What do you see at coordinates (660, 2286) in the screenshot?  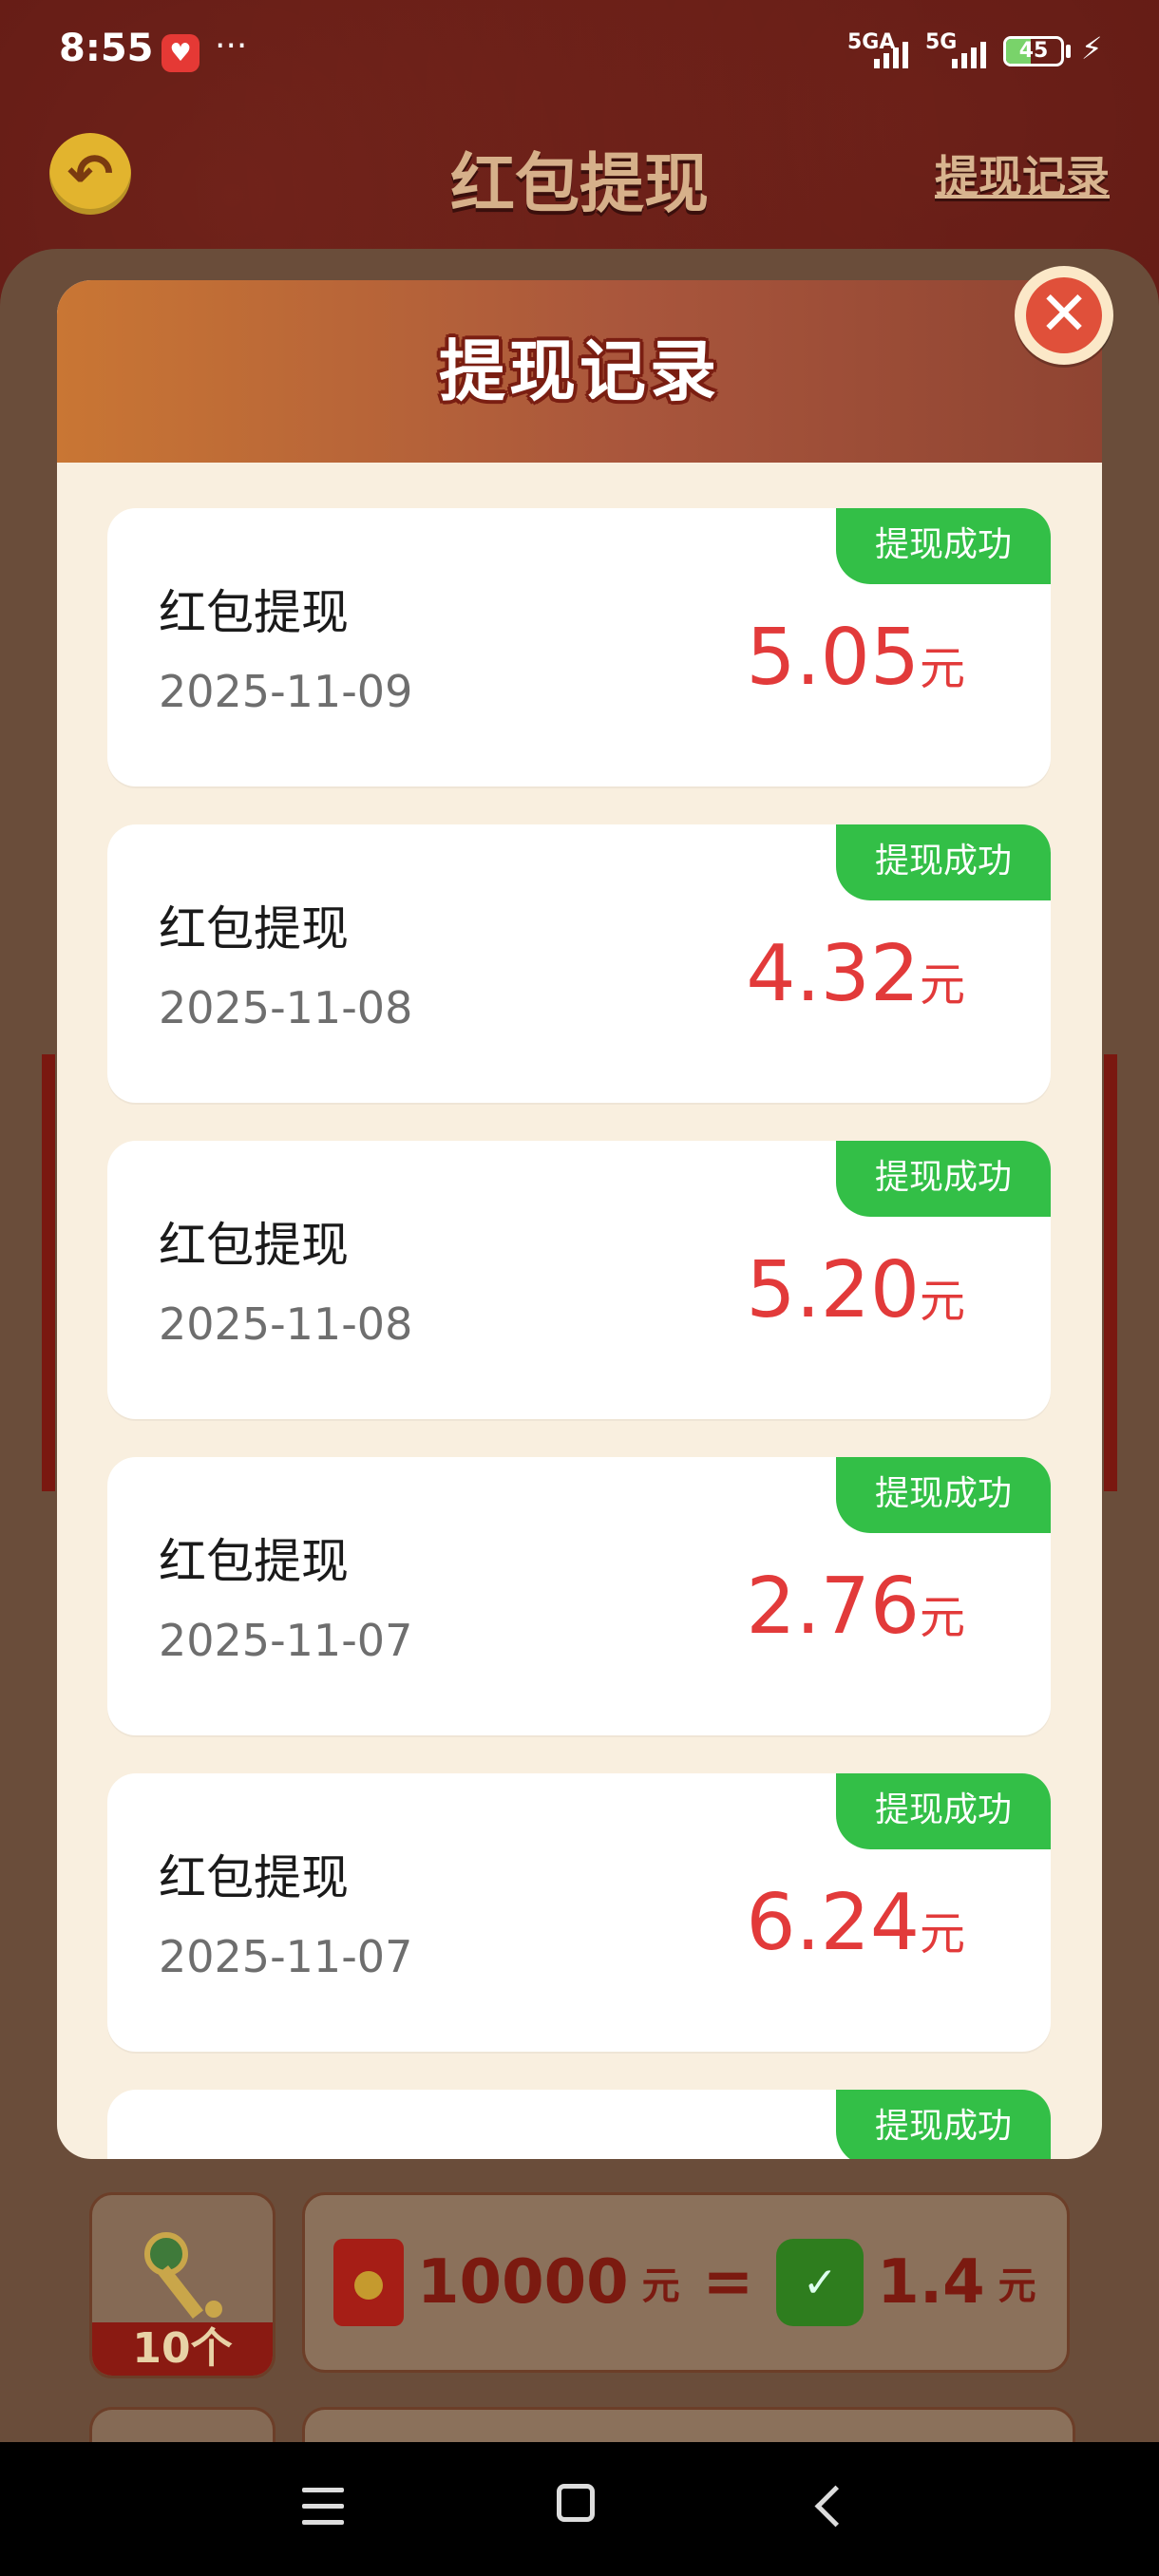 I see `rate-unit: 元` at bounding box center [660, 2286].